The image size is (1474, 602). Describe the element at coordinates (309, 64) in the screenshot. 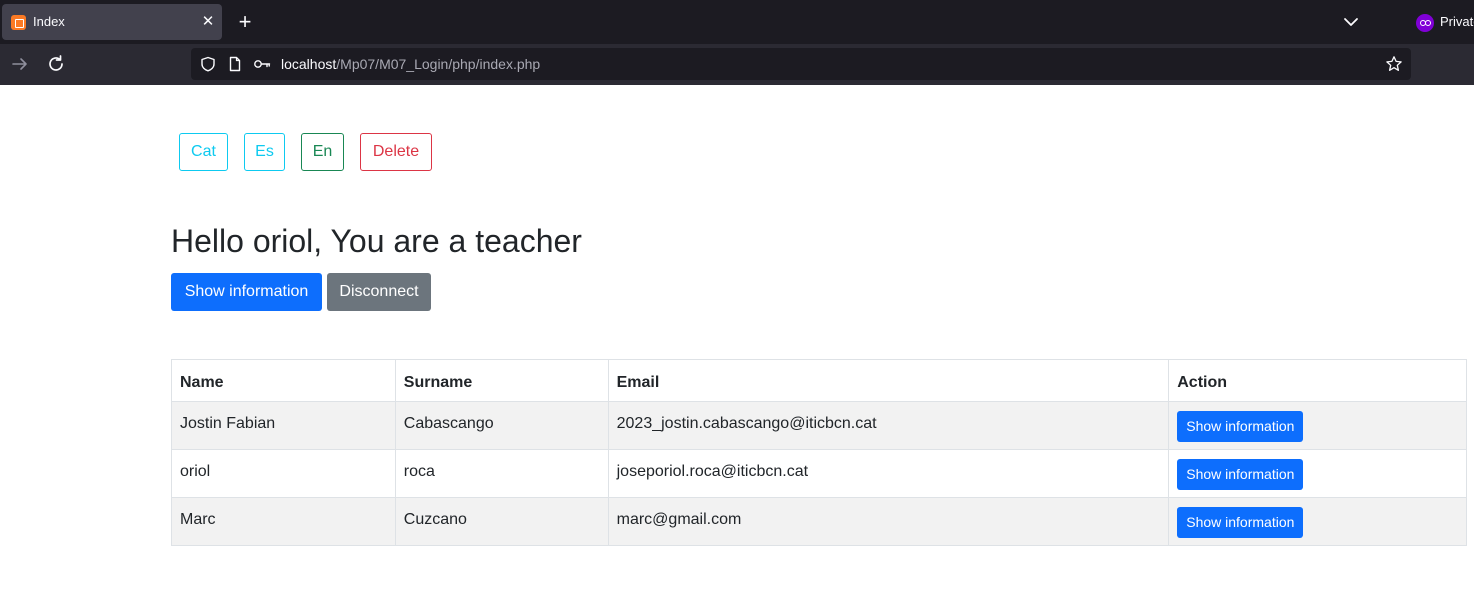

I see `url-host: localhost` at that location.